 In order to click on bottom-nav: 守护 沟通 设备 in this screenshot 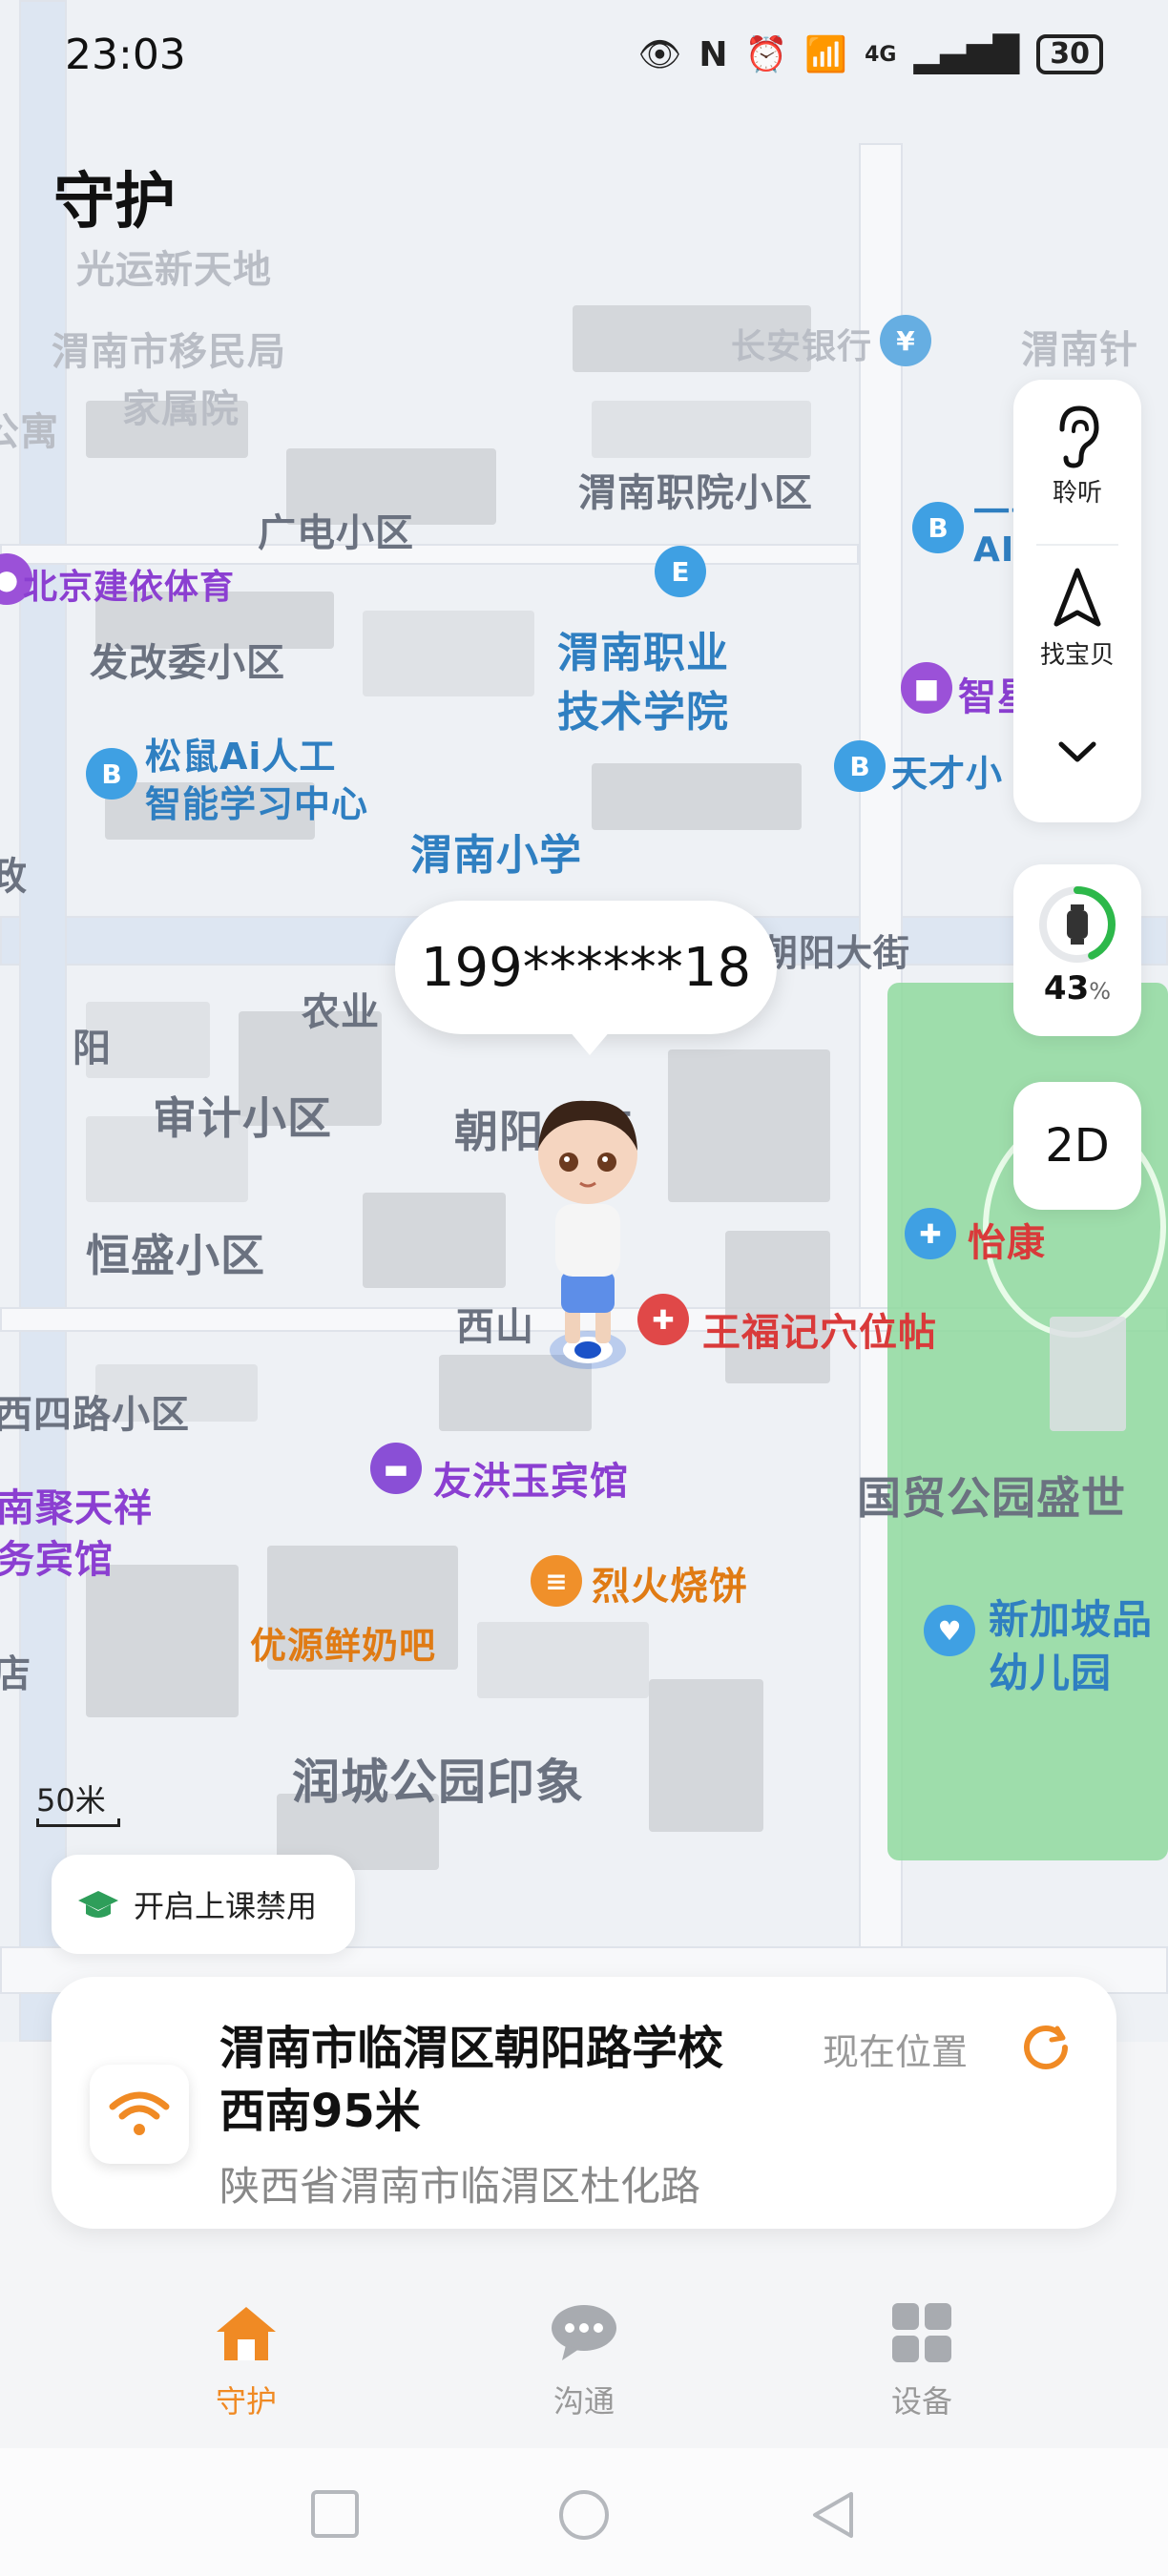, I will do `click(584, 2357)`.